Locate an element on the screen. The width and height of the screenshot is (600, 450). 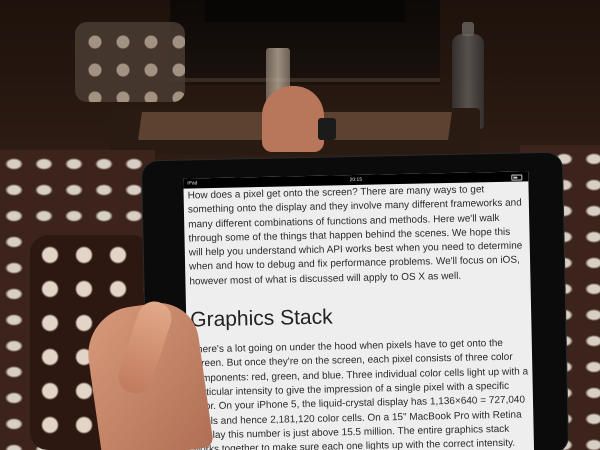
propped-feet is located at coordinates (293, 119).